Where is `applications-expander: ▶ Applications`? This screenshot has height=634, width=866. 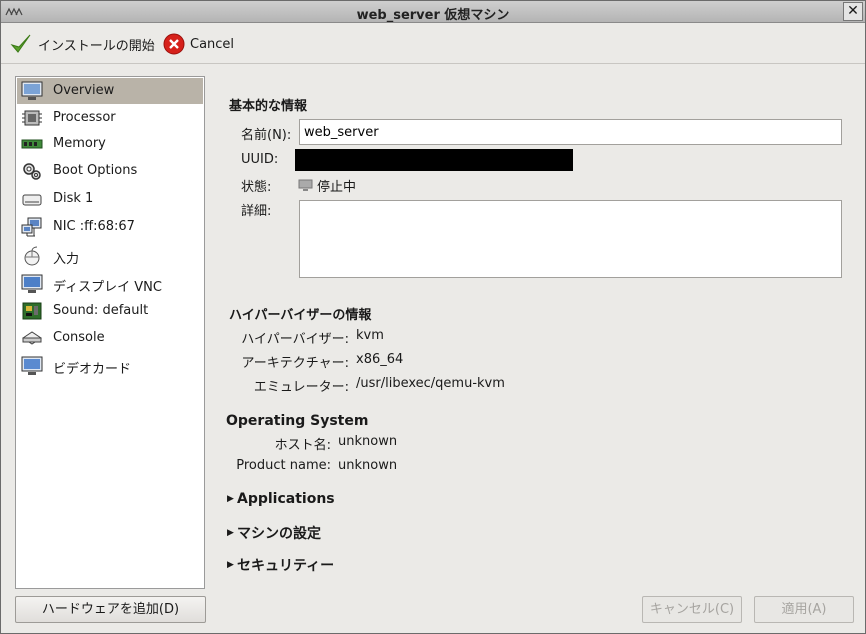
applications-expander: ▶ Applications is located at coordinates (281, 499).